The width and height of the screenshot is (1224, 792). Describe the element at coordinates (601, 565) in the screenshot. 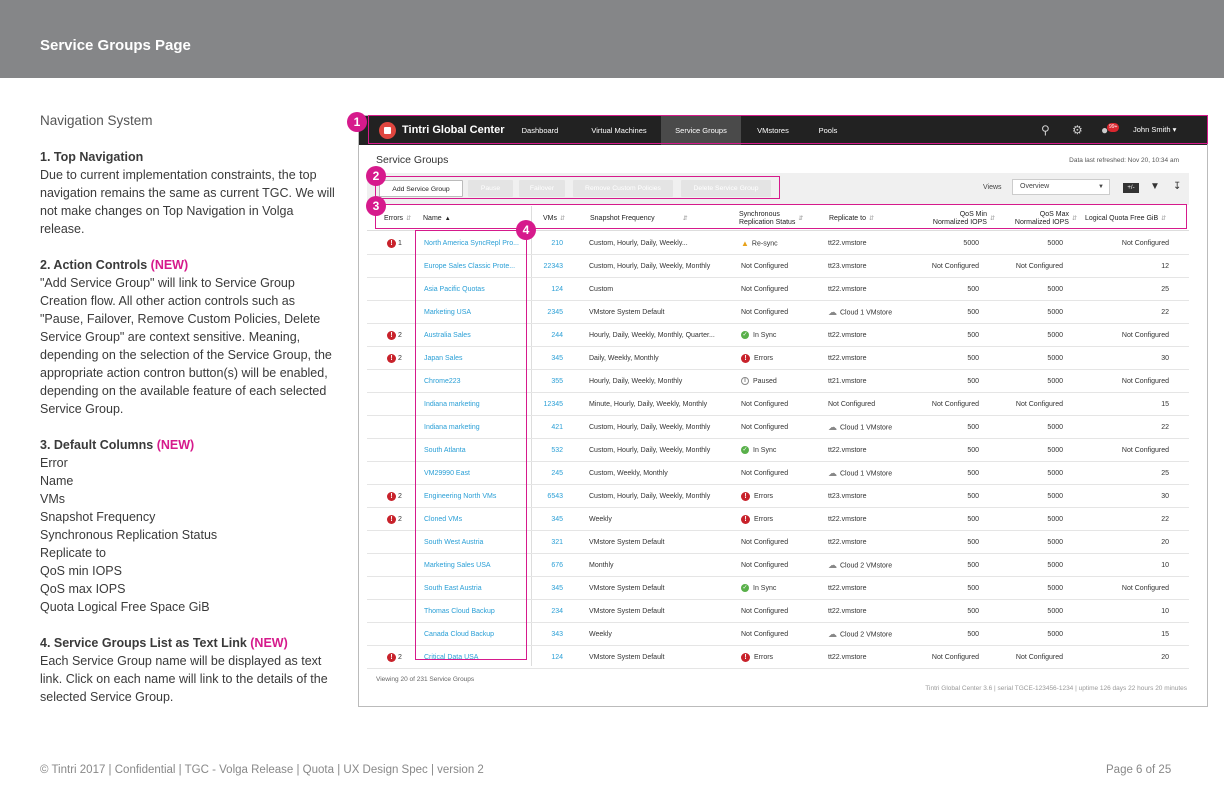

I see `snapshot-frequency: Monthly` at that location.